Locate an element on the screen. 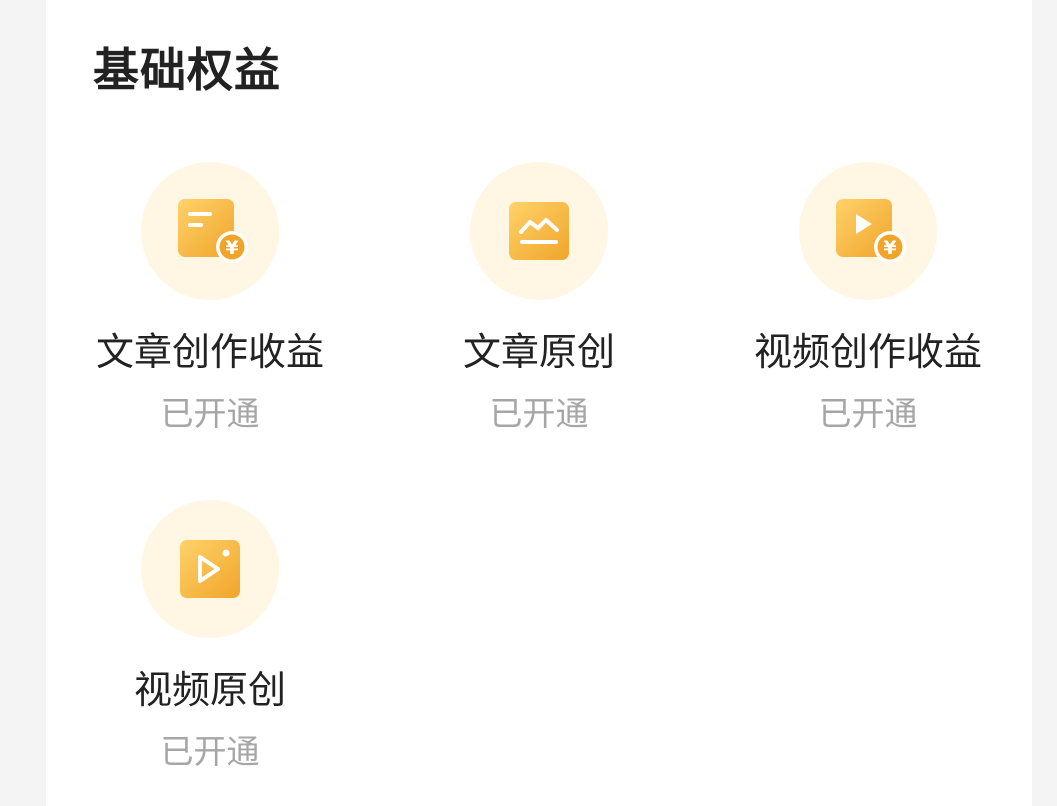 The width and height of the screenshot is (1057, 806). benefit-article-income: ¥ 文章创作收益 已开通 is located at coordinates (210, 299).